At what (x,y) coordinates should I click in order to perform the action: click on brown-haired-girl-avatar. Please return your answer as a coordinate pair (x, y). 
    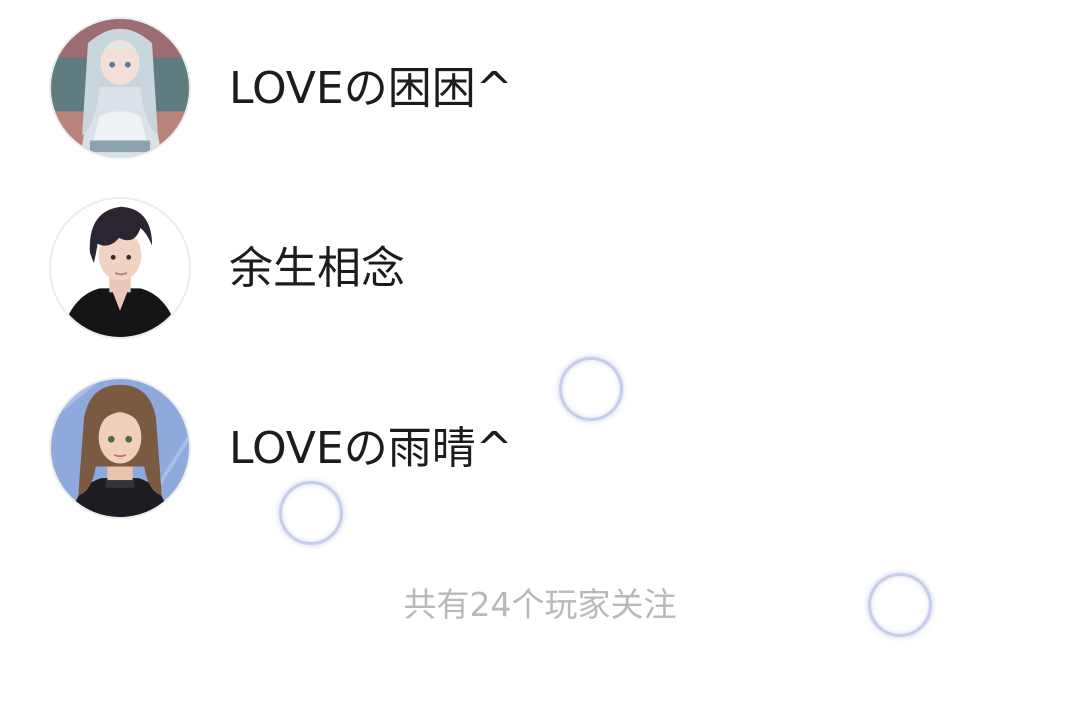
    Looking at the image, I should click on (120, 448).